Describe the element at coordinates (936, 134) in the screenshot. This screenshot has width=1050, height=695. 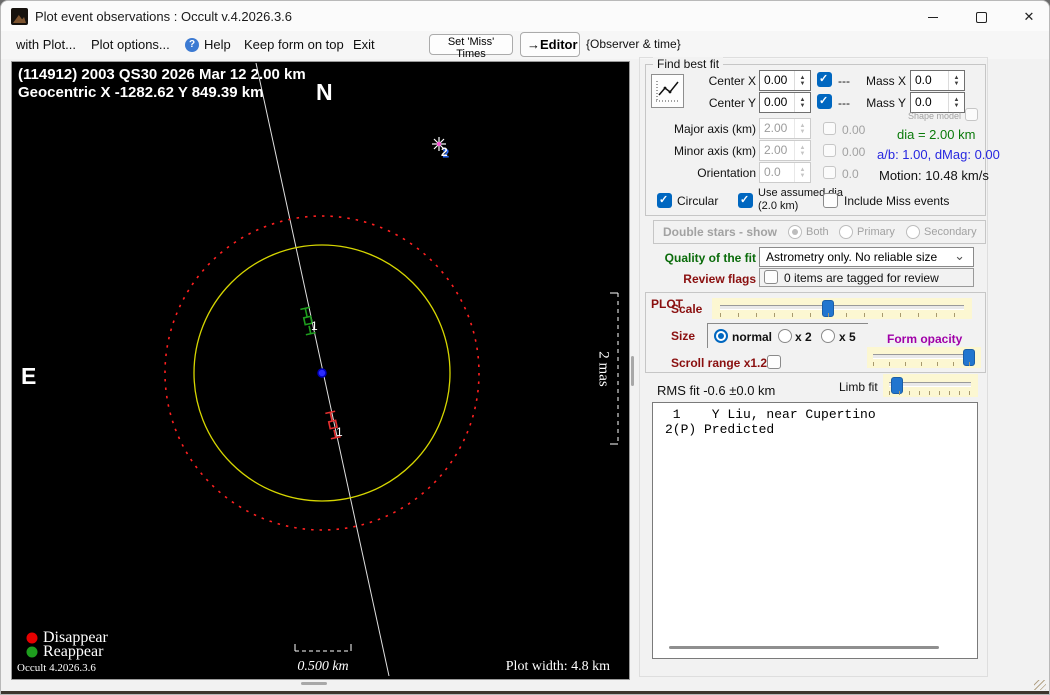
I see `dia-text: dia = 2.00 km` at that location.